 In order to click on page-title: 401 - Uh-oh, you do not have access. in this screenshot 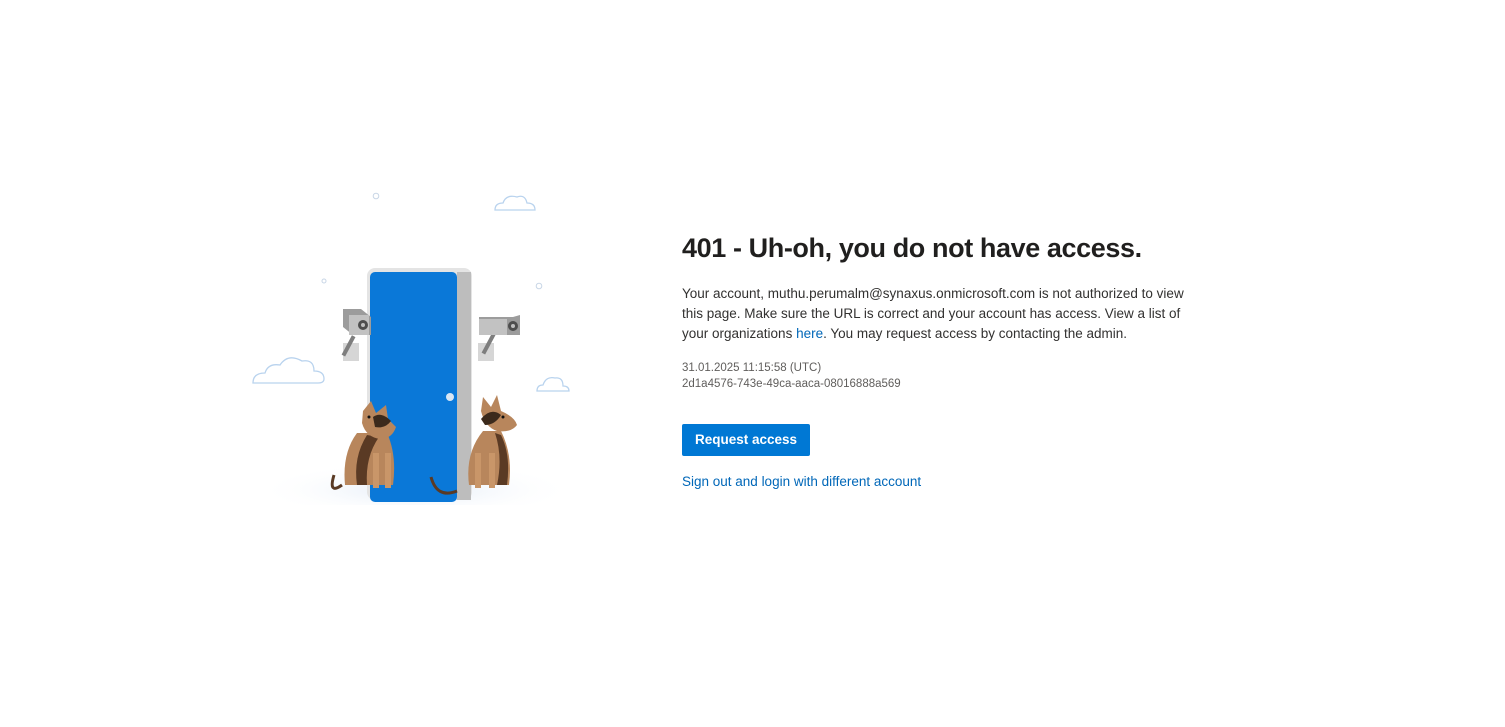, I will do `click(912, 248)`.